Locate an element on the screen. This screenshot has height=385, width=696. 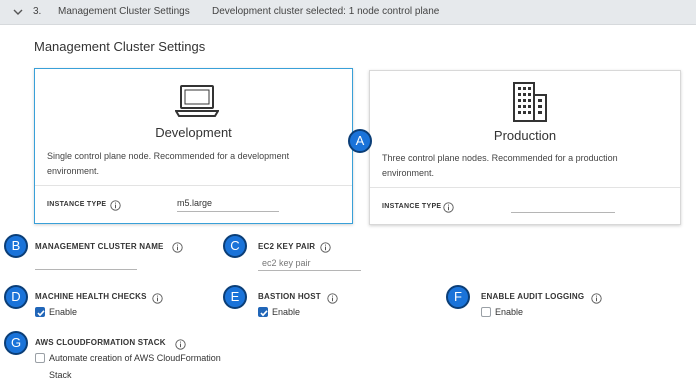
step-number: 3. is located at coordinates (37, 11).